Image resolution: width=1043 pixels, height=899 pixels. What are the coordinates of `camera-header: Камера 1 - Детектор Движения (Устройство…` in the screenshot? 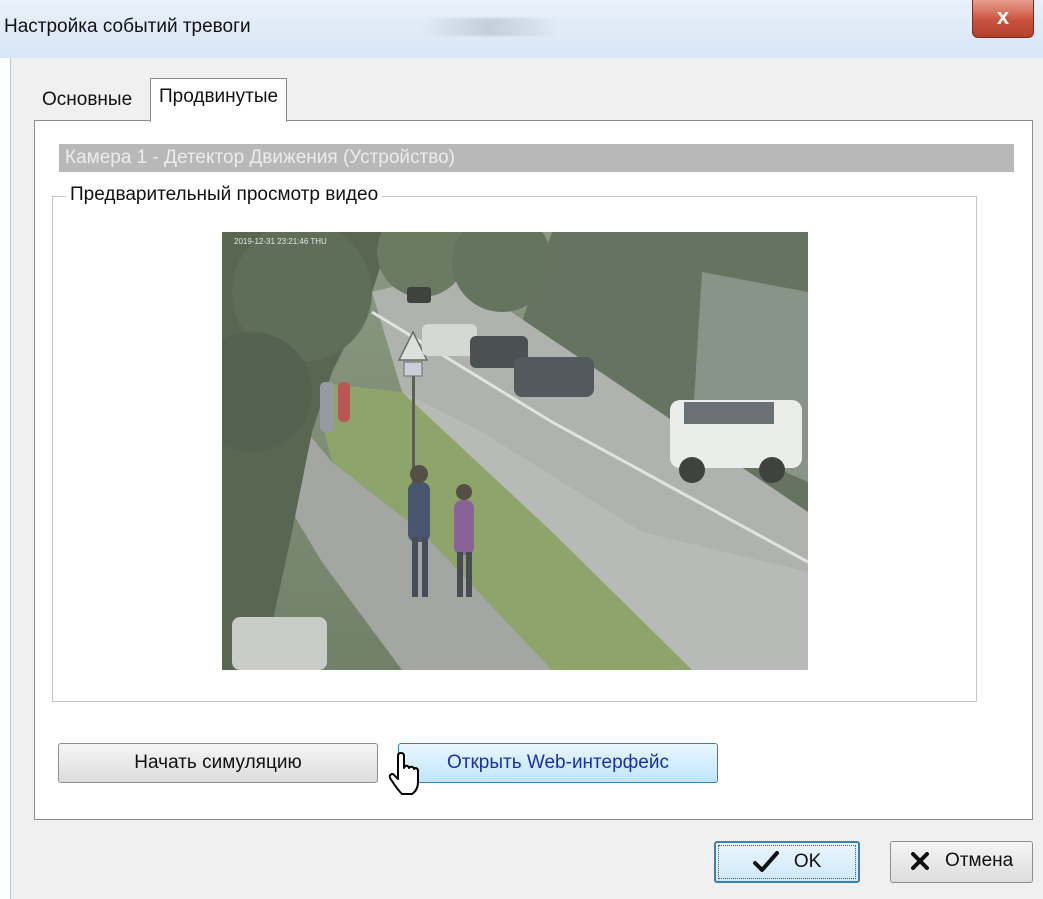 It's located at (536, 158).